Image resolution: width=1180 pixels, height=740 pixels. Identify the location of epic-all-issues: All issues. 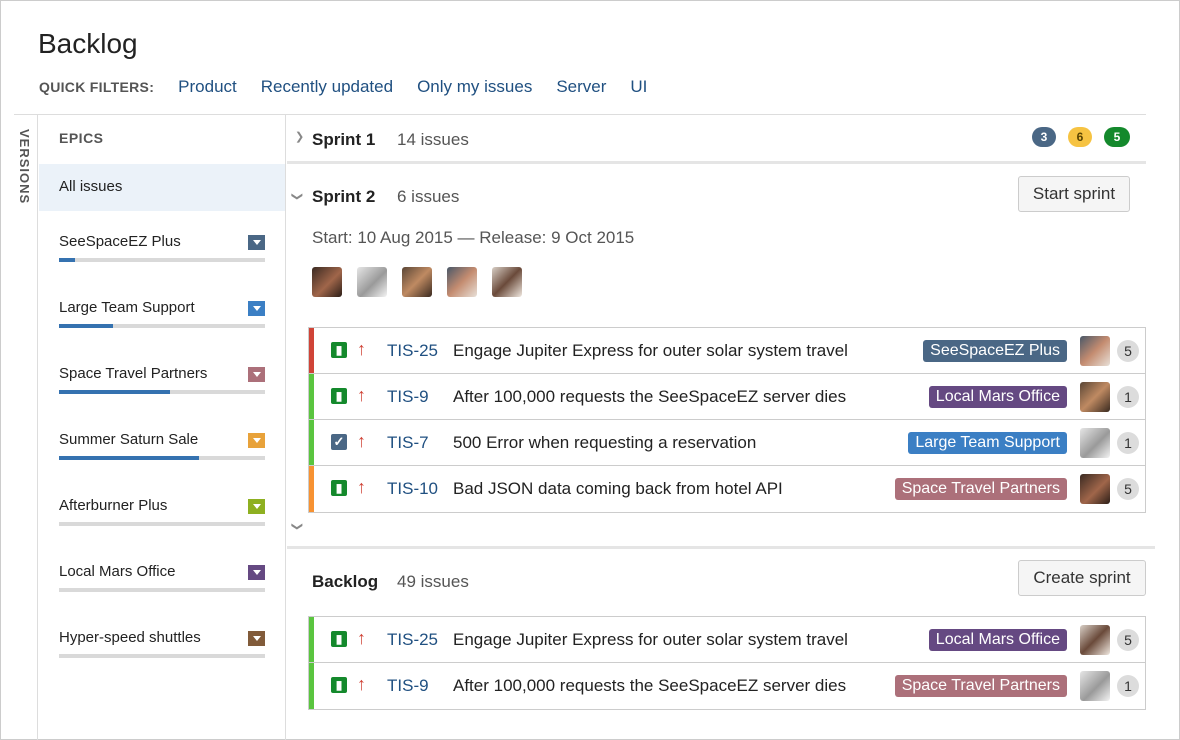
(162, 187).